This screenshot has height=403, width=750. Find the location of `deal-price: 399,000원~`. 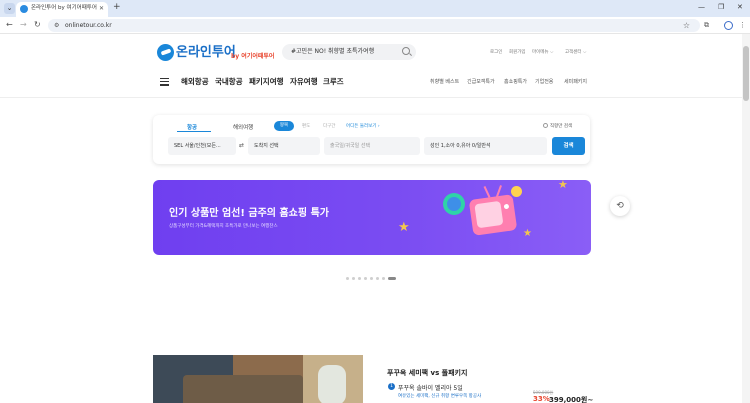

deal-price: 399,000원~ is located at coordinates (571, 399).